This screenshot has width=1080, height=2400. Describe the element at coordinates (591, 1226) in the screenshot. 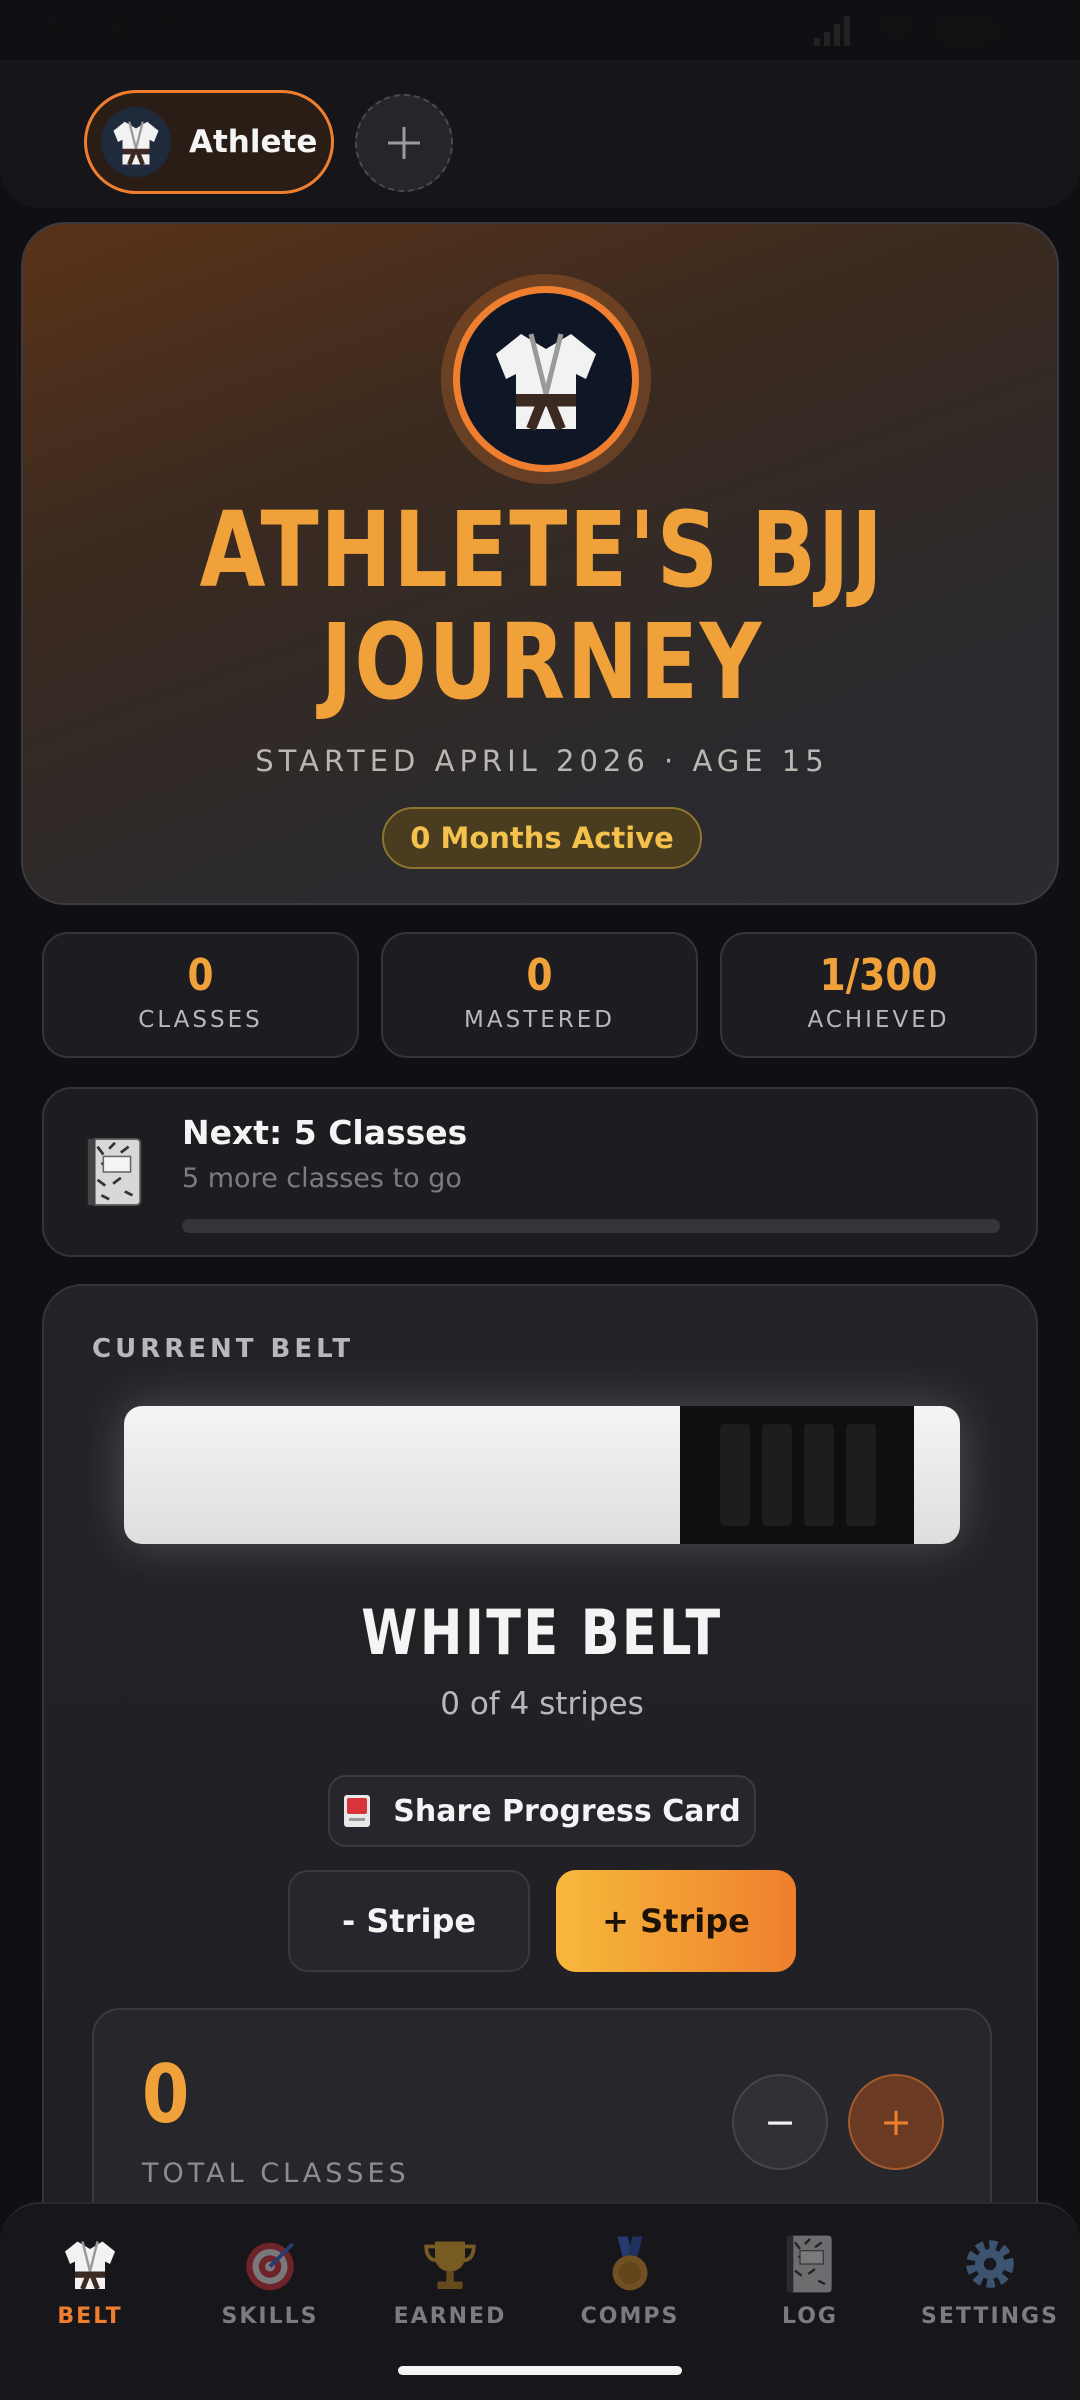

I see `next-goal-progress-bar` at that location.